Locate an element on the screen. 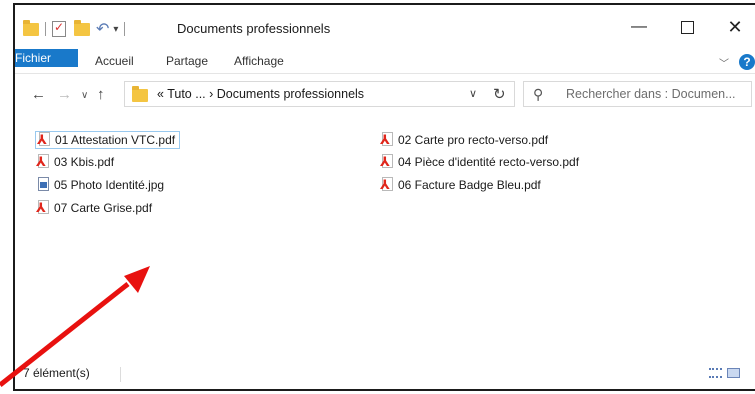 The height and width of the screenshot is (394, 755). list-item: ⅄ 07 Carte Grise.pdf is located at coordinates (93, 208).